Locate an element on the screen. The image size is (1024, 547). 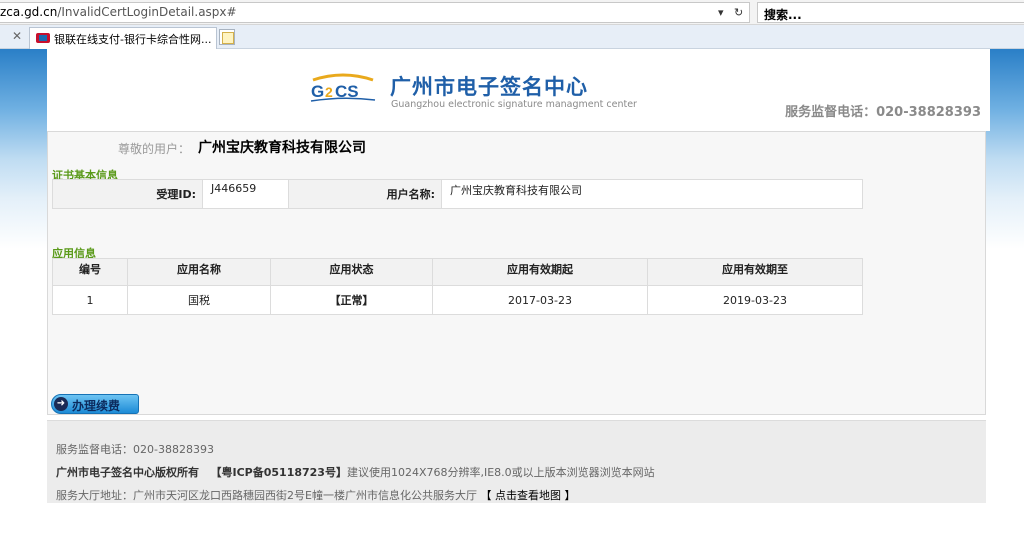
svg-text: 2 is located at coordinates (329, 92).